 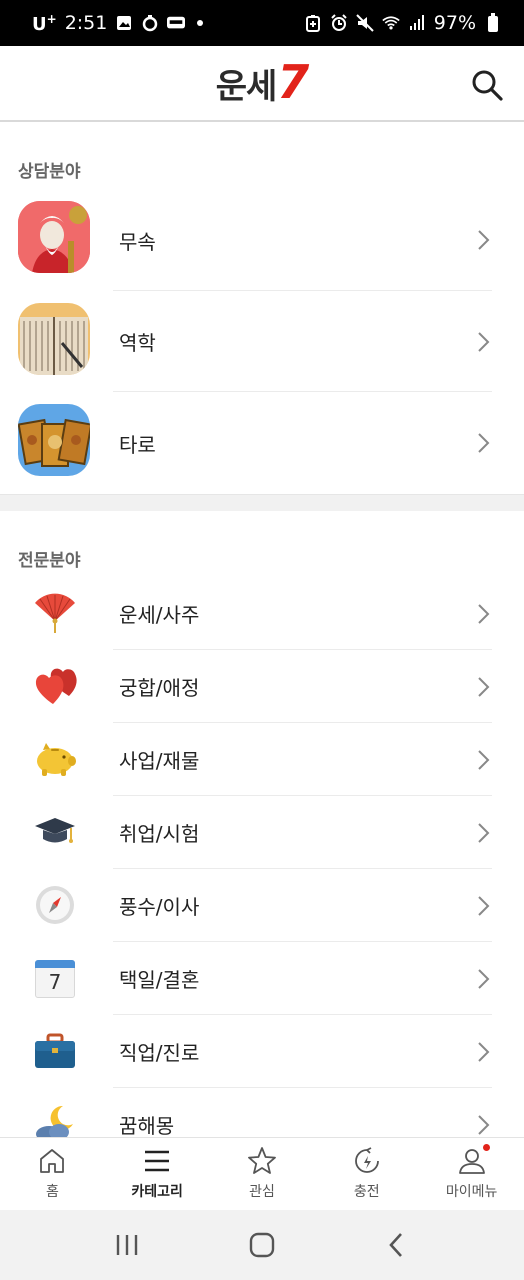 I want to click on menu-icon, so click(x=157, y=1161).